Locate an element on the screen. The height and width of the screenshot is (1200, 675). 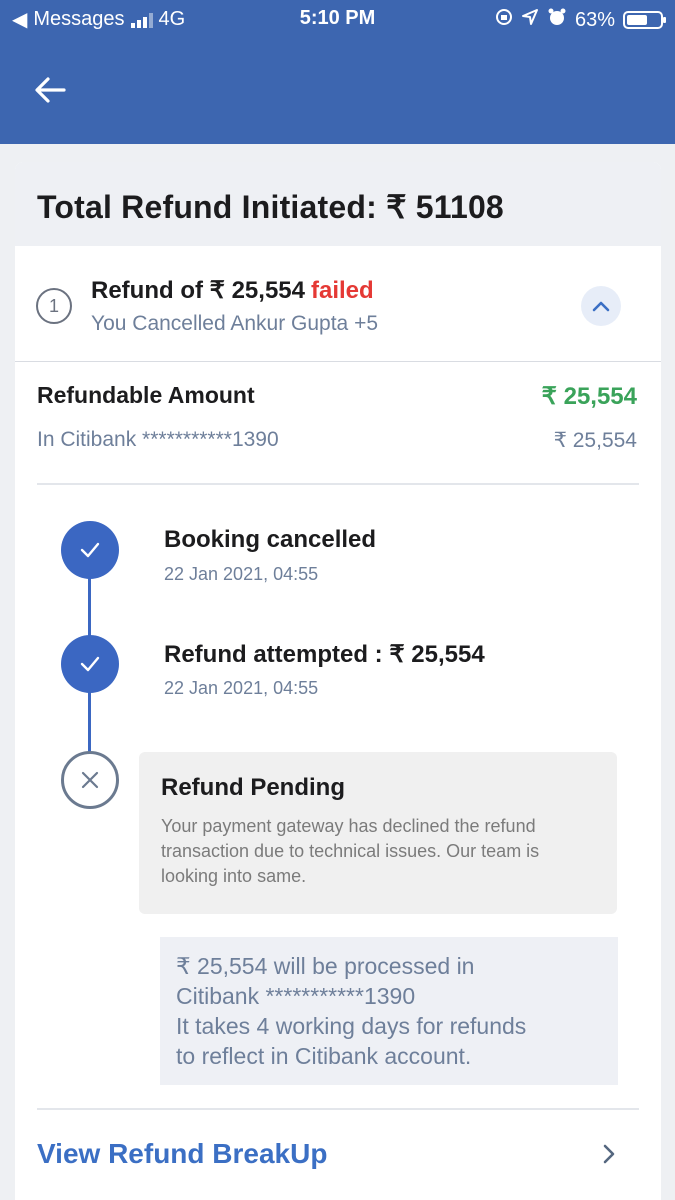
view-refund-breakup-button: View Refund BreakUp is located at coordinates (338, 1154).